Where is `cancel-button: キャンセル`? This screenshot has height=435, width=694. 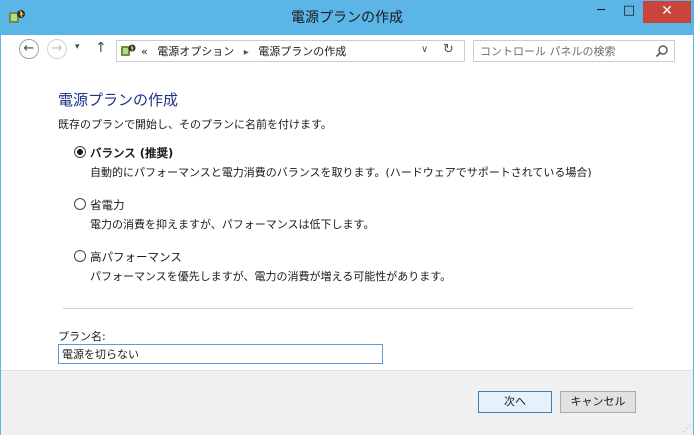
cancel-button: キャンセル is located at coordinates (598, 402).